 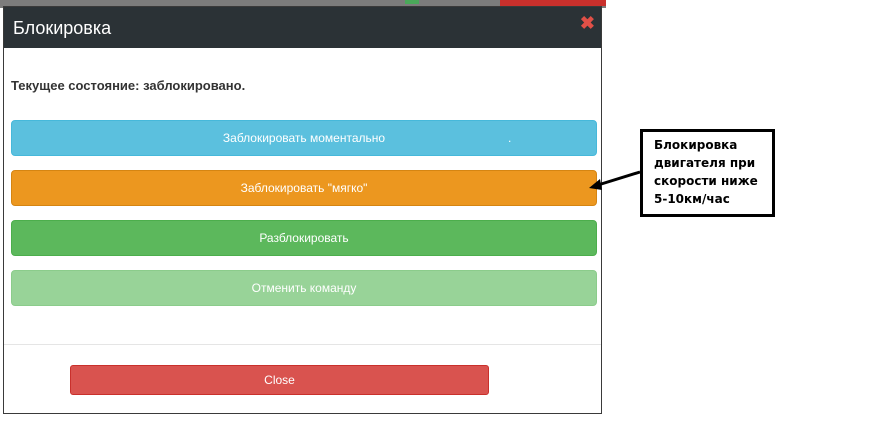 What do you see at coordinates (706, 181) in the screenshot?
I see `callout-line: скорости ниже` at bounding box center [706, 181].